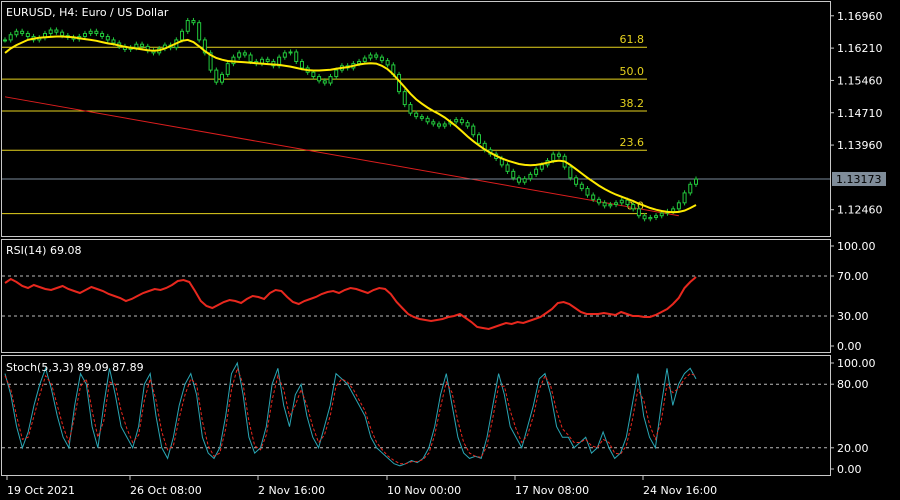 The image size is (900, 500). Describe the element at coordinates (853, 276) in the screenshot. I see `rsi-tick-label: 70.00` at that location.